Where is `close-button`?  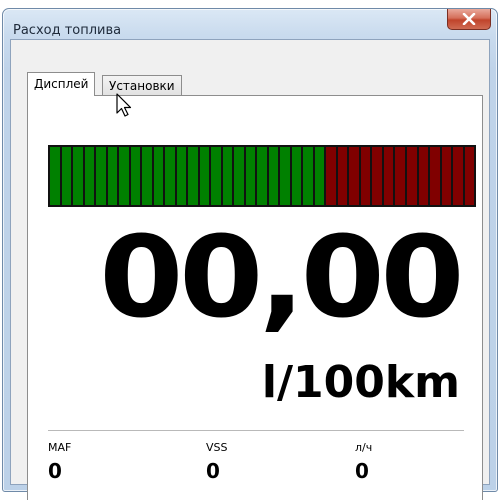
close-button is located at coordinates (469, 19).